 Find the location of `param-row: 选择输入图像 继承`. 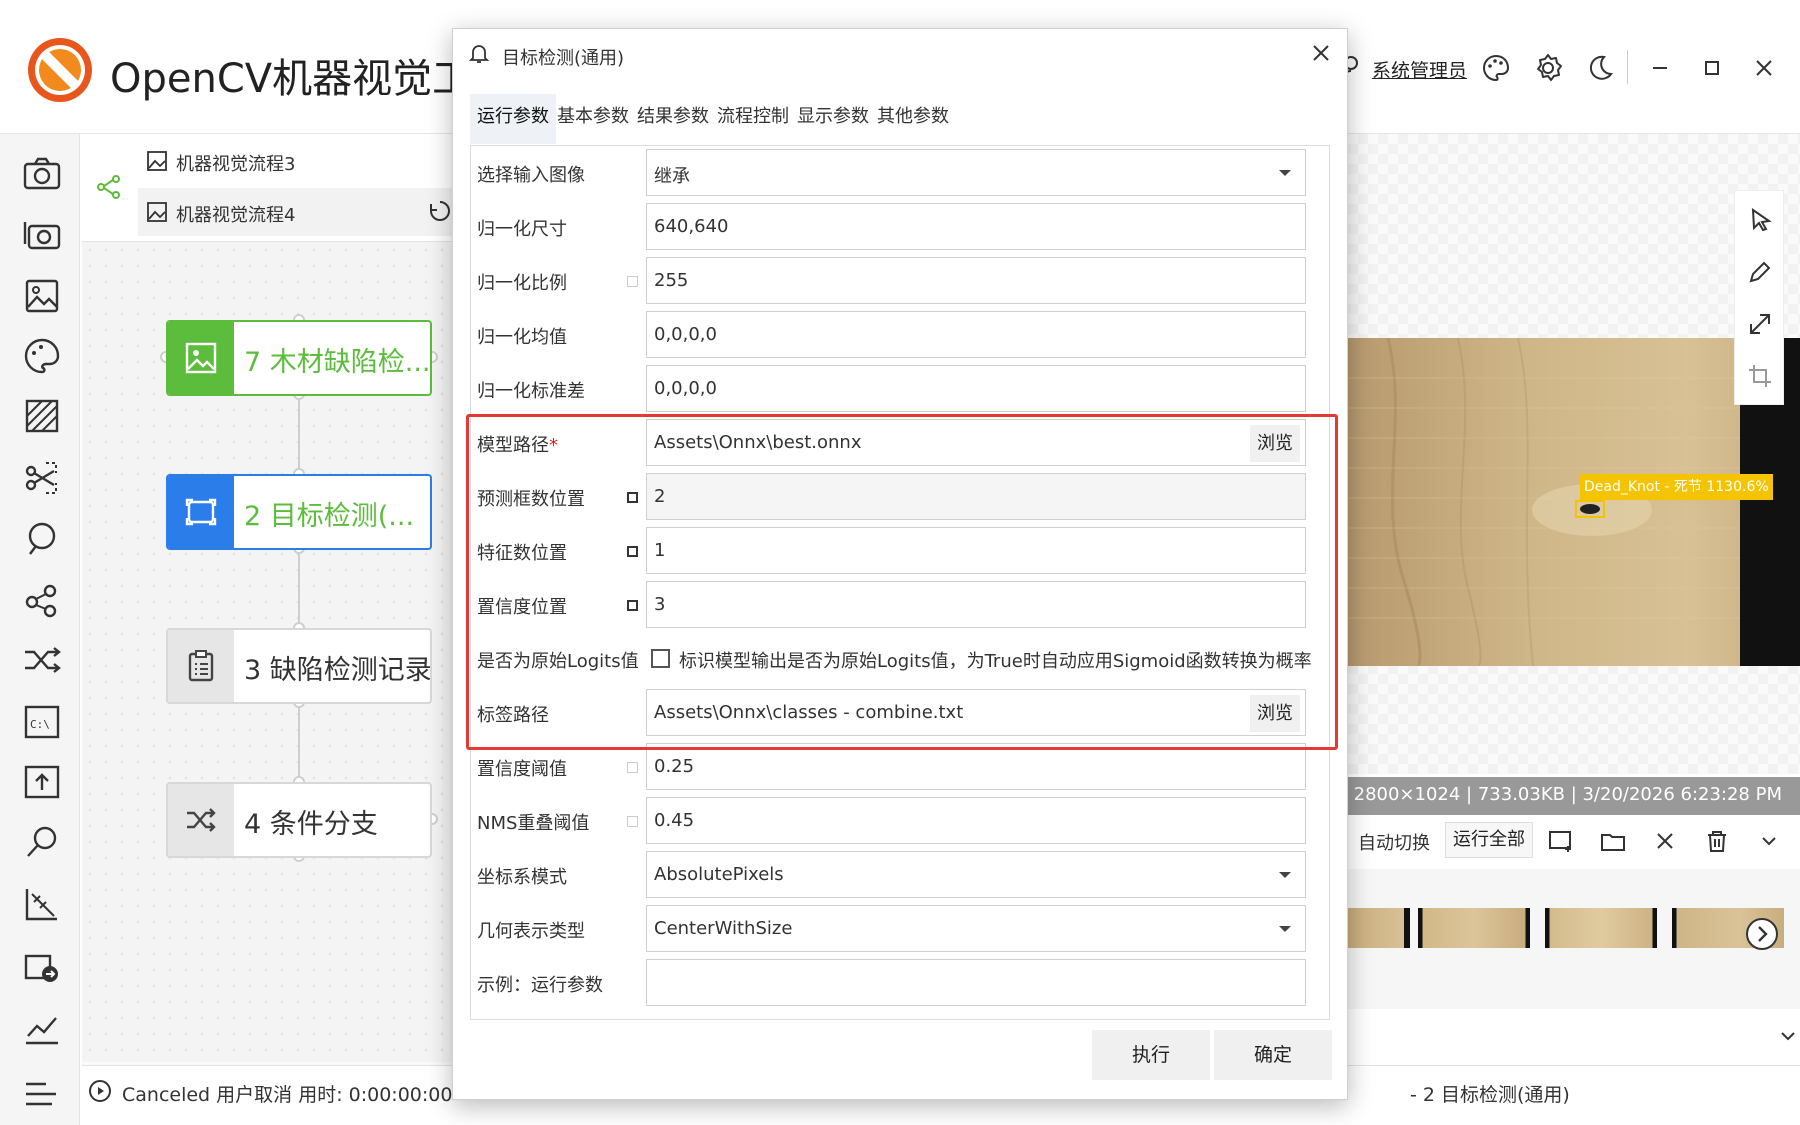

param-row: 选择输入图像 继承 is located at coordinates (900, 173).